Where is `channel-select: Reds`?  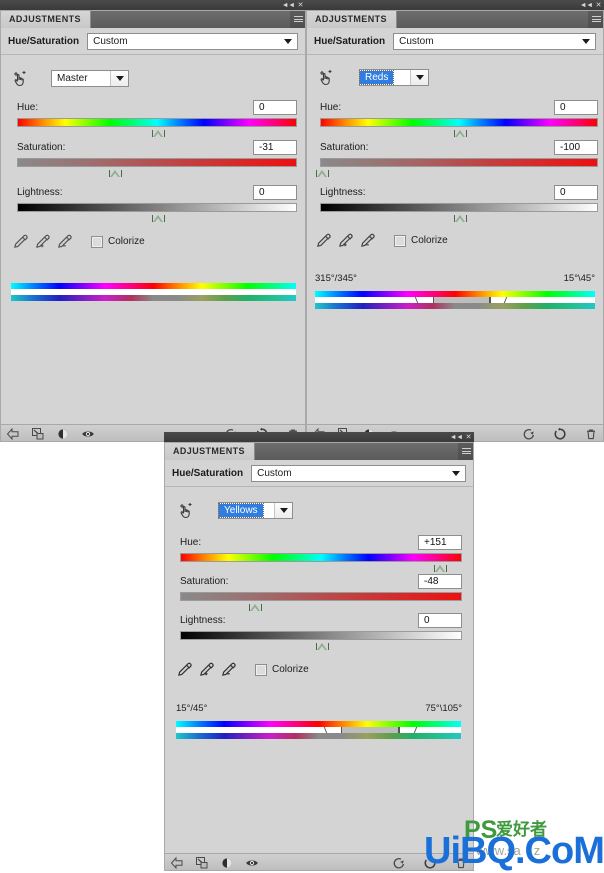
channel-select: Reds is located at coordinates (393, 77).